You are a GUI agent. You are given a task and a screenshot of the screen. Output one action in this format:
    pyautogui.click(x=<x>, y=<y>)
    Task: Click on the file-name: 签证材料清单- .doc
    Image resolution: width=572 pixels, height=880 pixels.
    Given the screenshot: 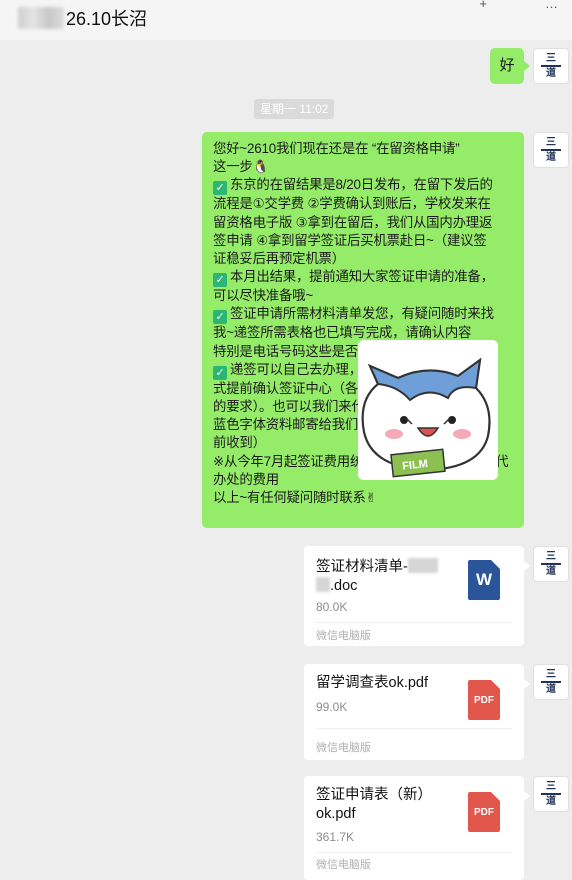 What is the action you would take?
    pyautogui.click(x=386, y=577)
    